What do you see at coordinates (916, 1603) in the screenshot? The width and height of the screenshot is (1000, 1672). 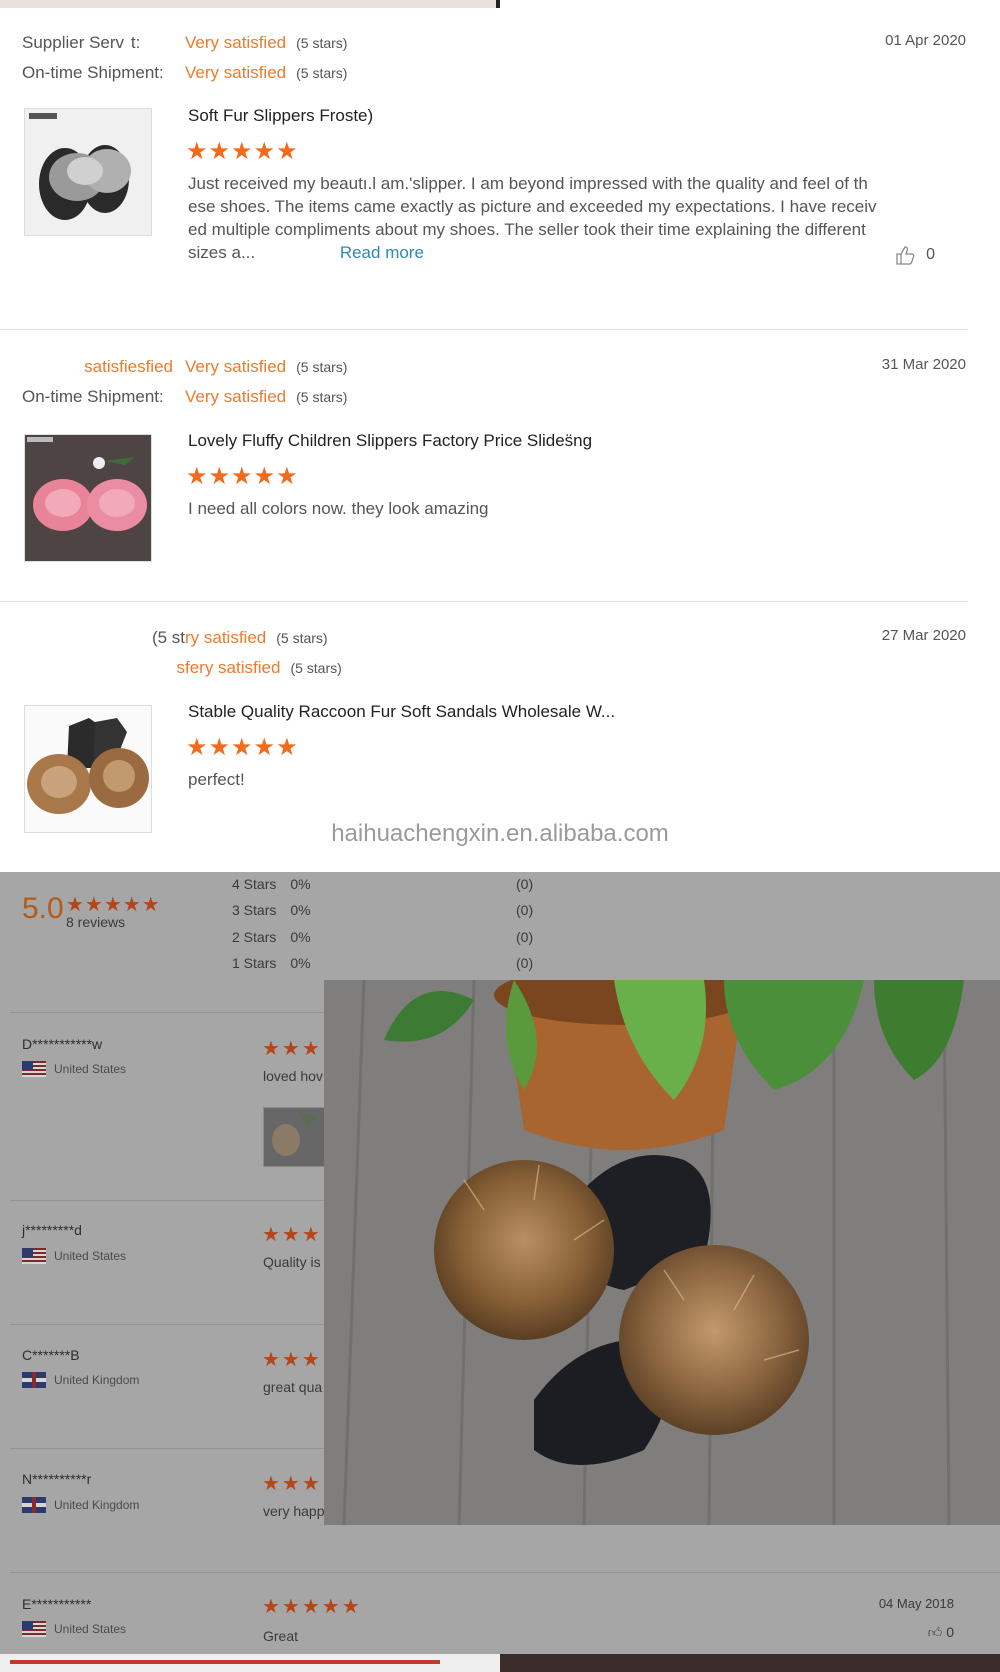 I see `review-date: 04 May 2018` at bounding box center [916, 1603].